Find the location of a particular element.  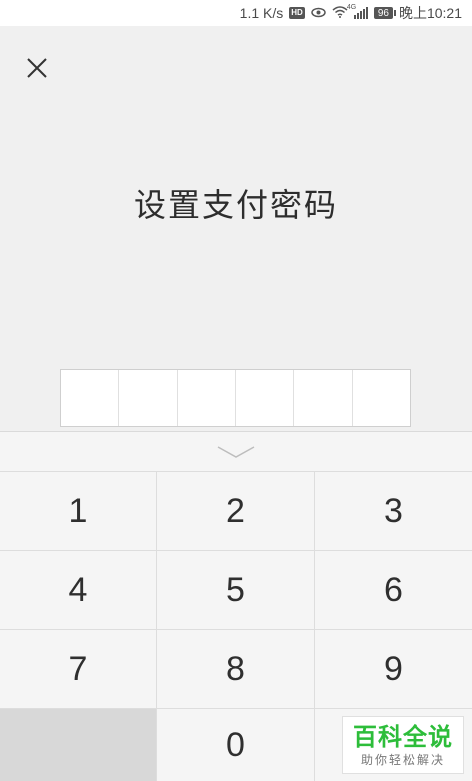

key-8: 8 is located at coordinates (236, 668).